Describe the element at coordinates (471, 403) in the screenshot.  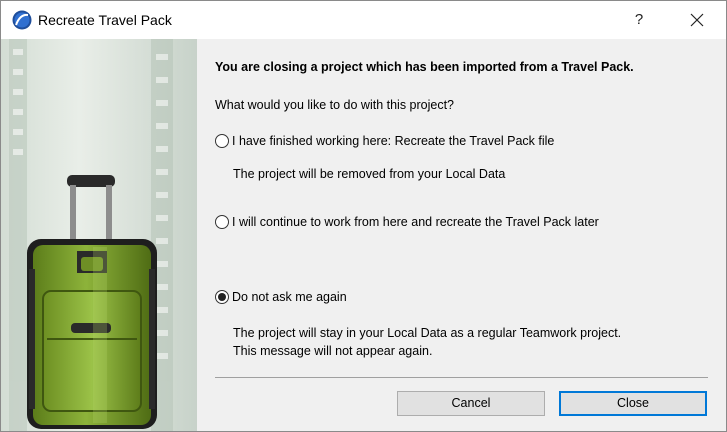
I see `cancel-button: Cancel` at that location.